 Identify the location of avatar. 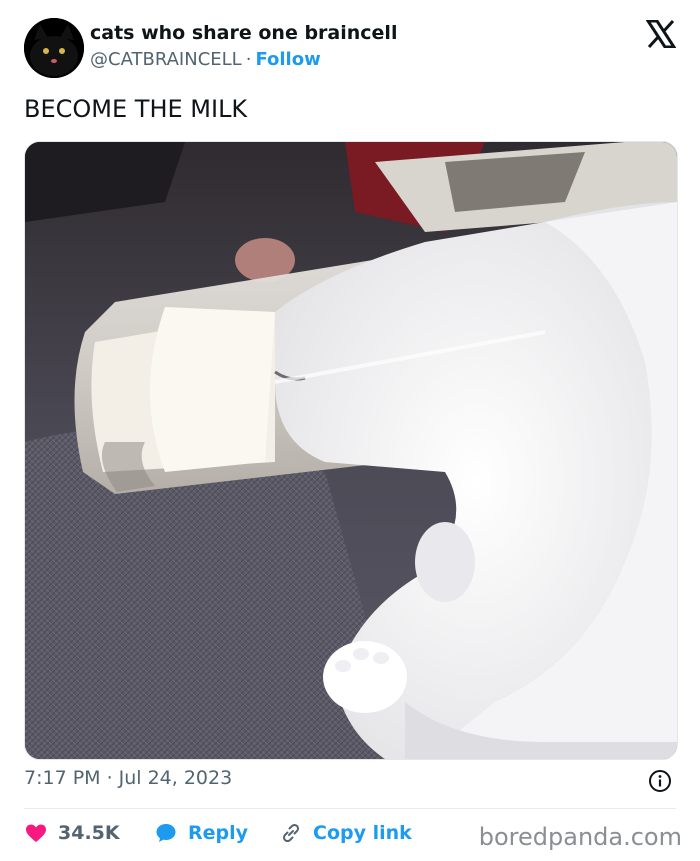
(54, 48).